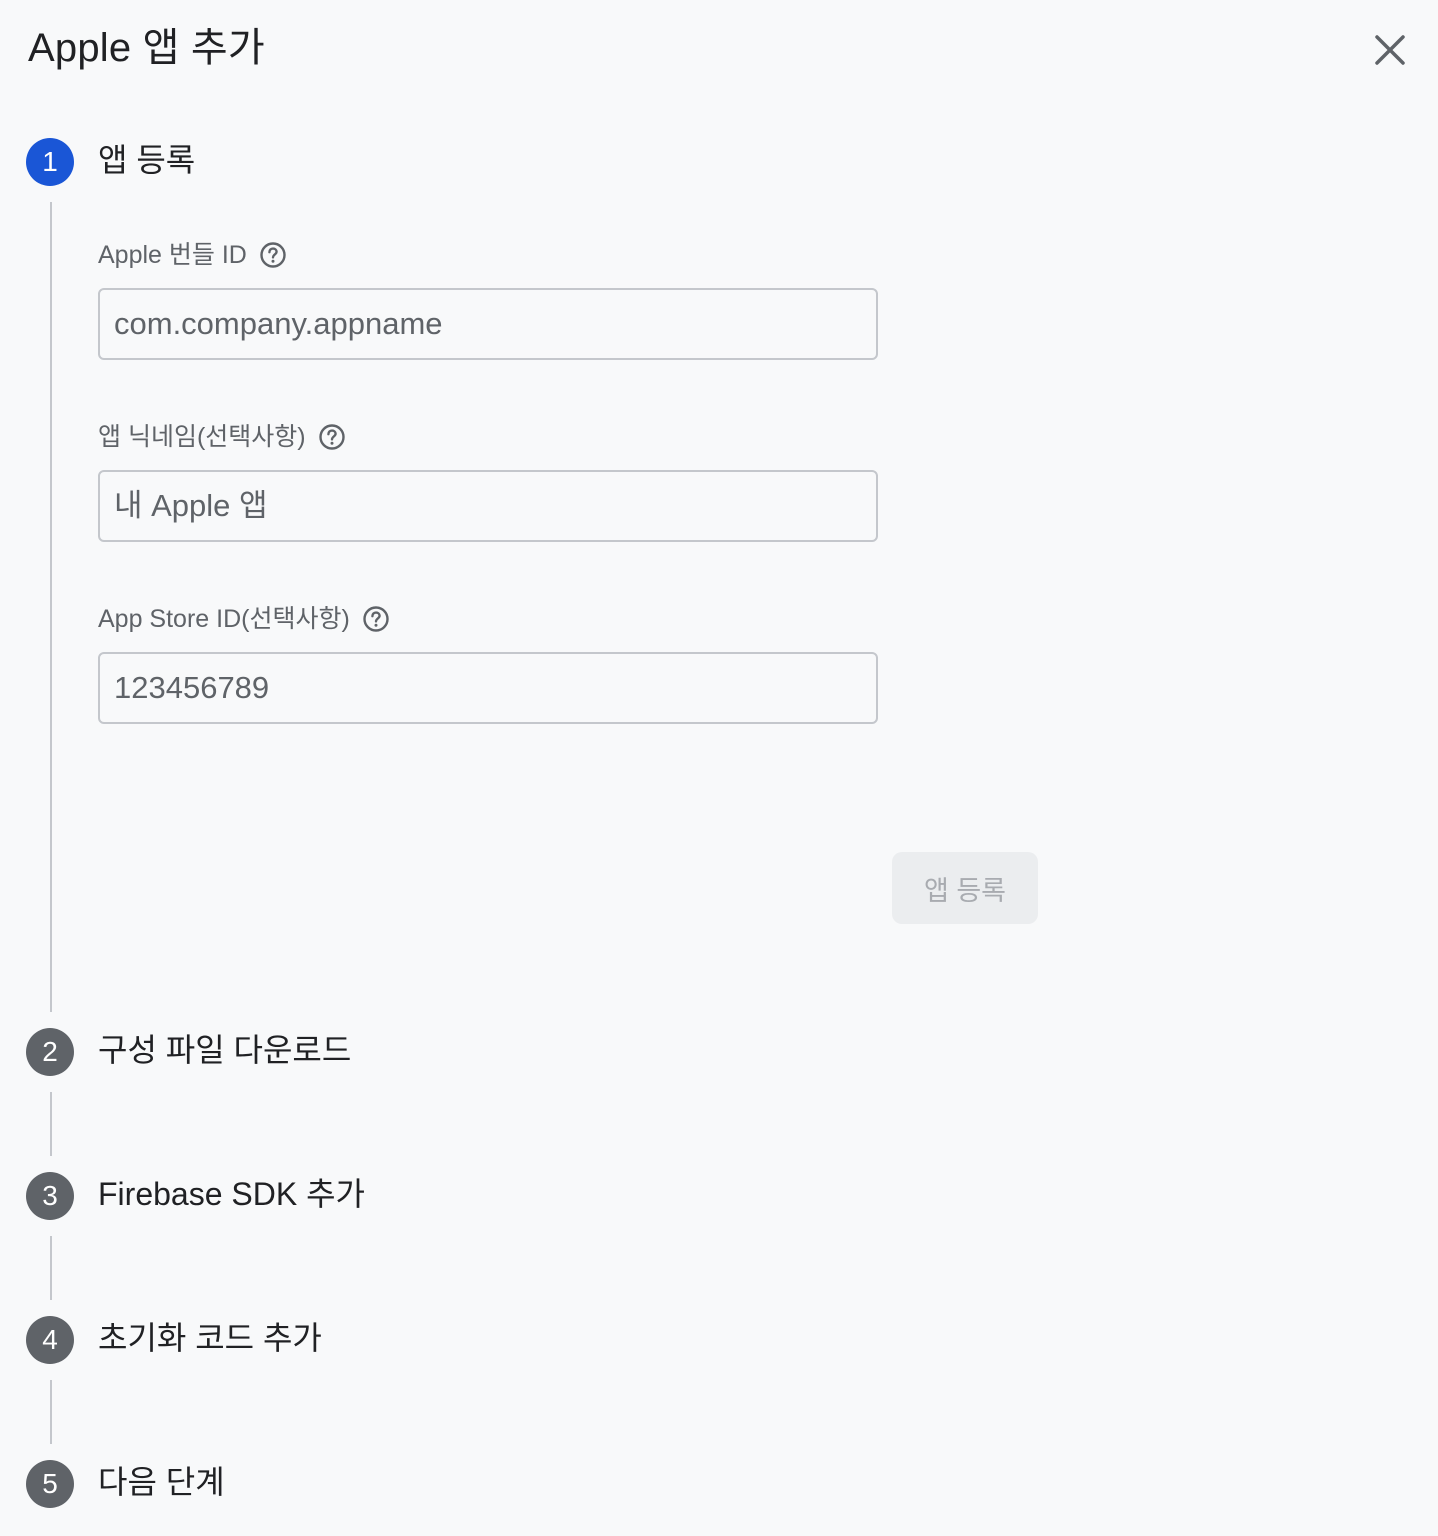 The image size is (1438, 1536). Describe the element at coordinates (488, 324) in the screenshot. I see `bundle-id-input` at that location.